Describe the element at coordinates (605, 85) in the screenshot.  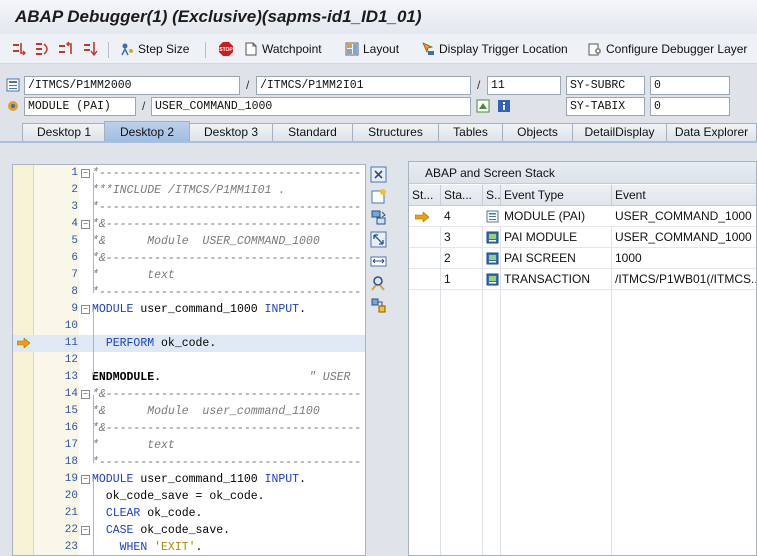
I see `subrc-label-field: SY-SUBRC` at that location.